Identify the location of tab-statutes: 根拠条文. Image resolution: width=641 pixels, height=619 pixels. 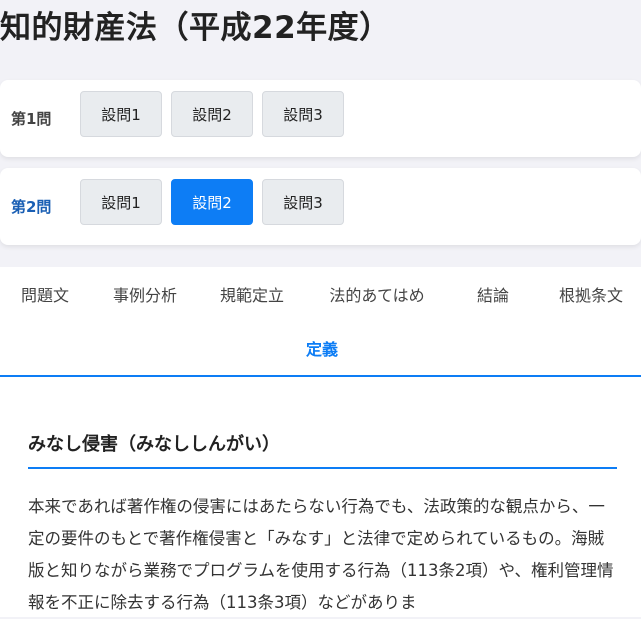
(591, 294).